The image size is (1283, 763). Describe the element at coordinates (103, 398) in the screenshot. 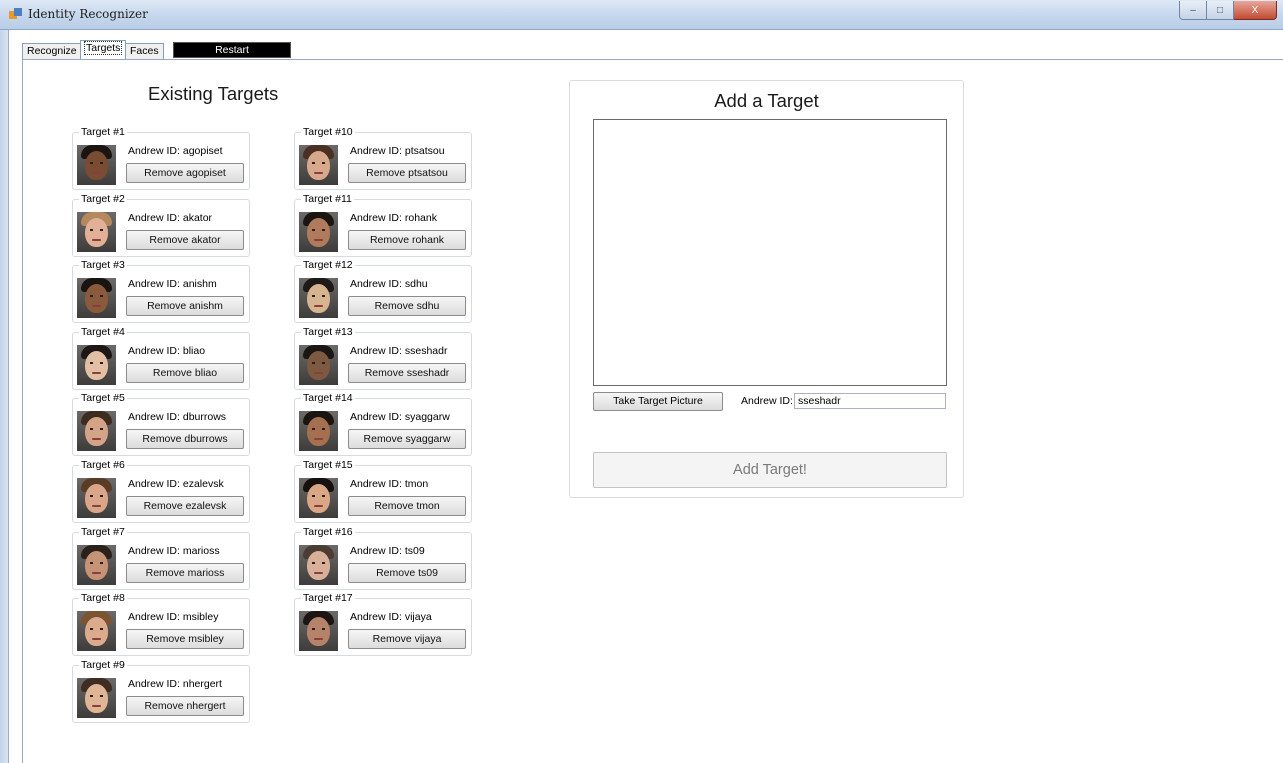

I see `target-legend: Target #5` at that location.